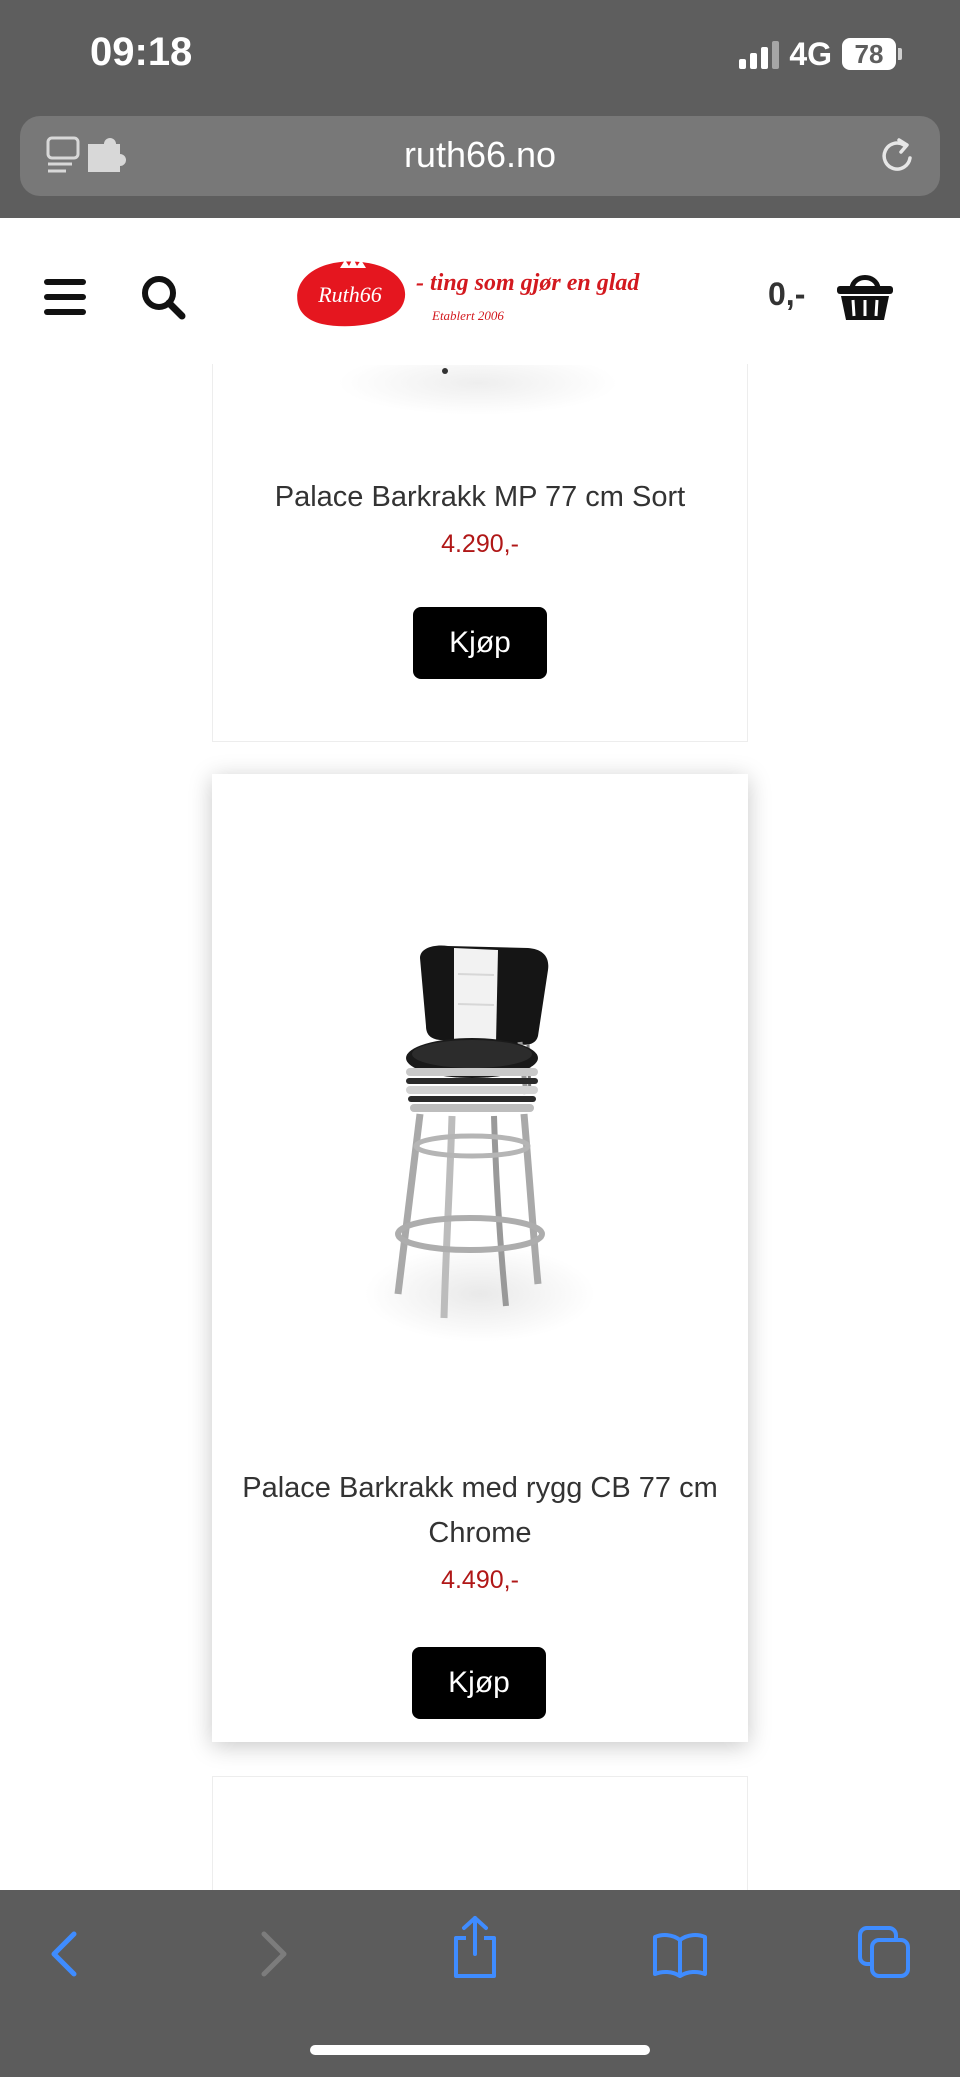 Image resolution: width=960 pixels, height=2077 pixels. Describe the element at coordinates (141, 52) in the screenshot. I see `status-time: 09:18` at that location.